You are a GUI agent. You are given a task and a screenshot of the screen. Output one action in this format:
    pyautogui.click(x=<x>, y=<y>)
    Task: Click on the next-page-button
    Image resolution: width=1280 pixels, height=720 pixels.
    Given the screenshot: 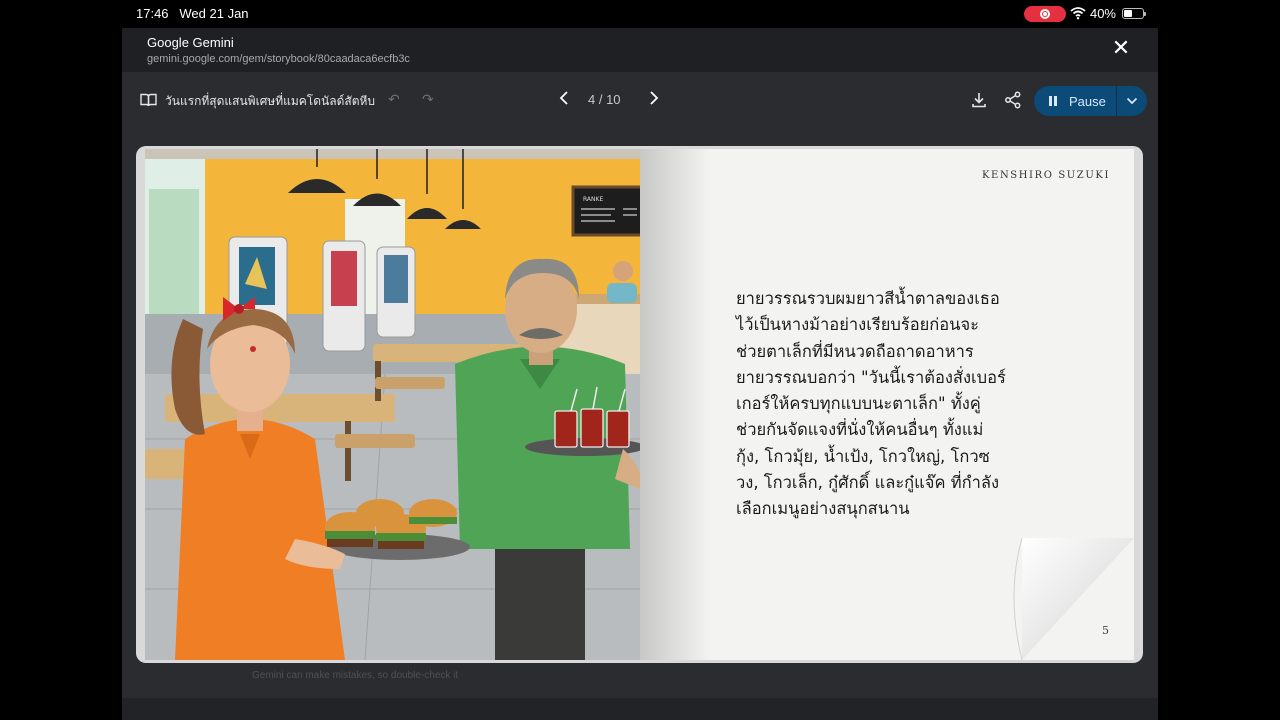 What is the action you would take?
    pyautogui.click(x=654, y=100)
    